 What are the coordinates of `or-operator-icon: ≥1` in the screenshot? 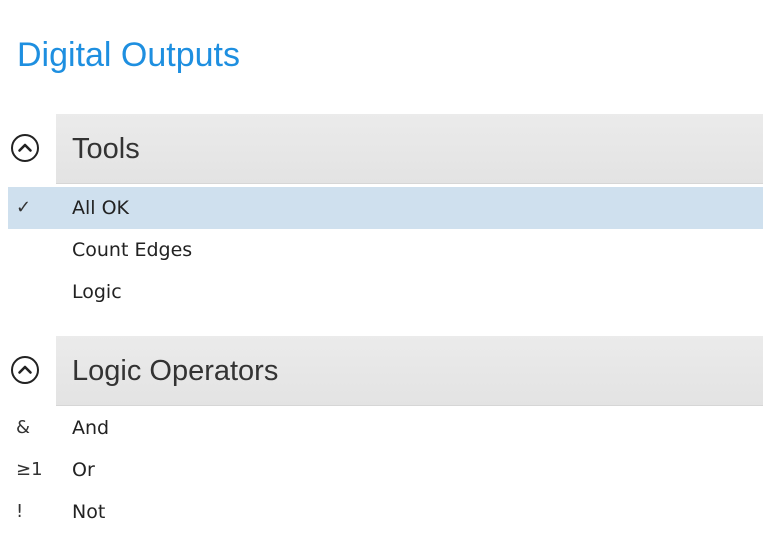 It's located at (29, 469).